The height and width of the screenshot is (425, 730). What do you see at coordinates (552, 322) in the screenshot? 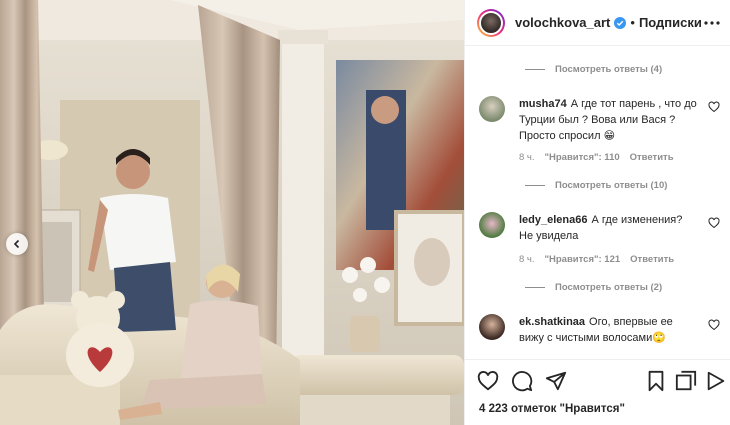
I see `commenter-username: ek.shatkinaa` at bounding box center [552, 322].